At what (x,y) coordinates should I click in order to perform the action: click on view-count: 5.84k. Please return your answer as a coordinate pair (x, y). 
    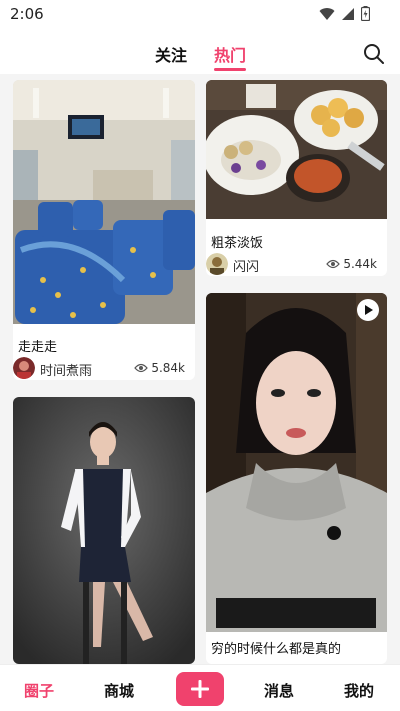
    Looking at the image, I should click on (159, 368).